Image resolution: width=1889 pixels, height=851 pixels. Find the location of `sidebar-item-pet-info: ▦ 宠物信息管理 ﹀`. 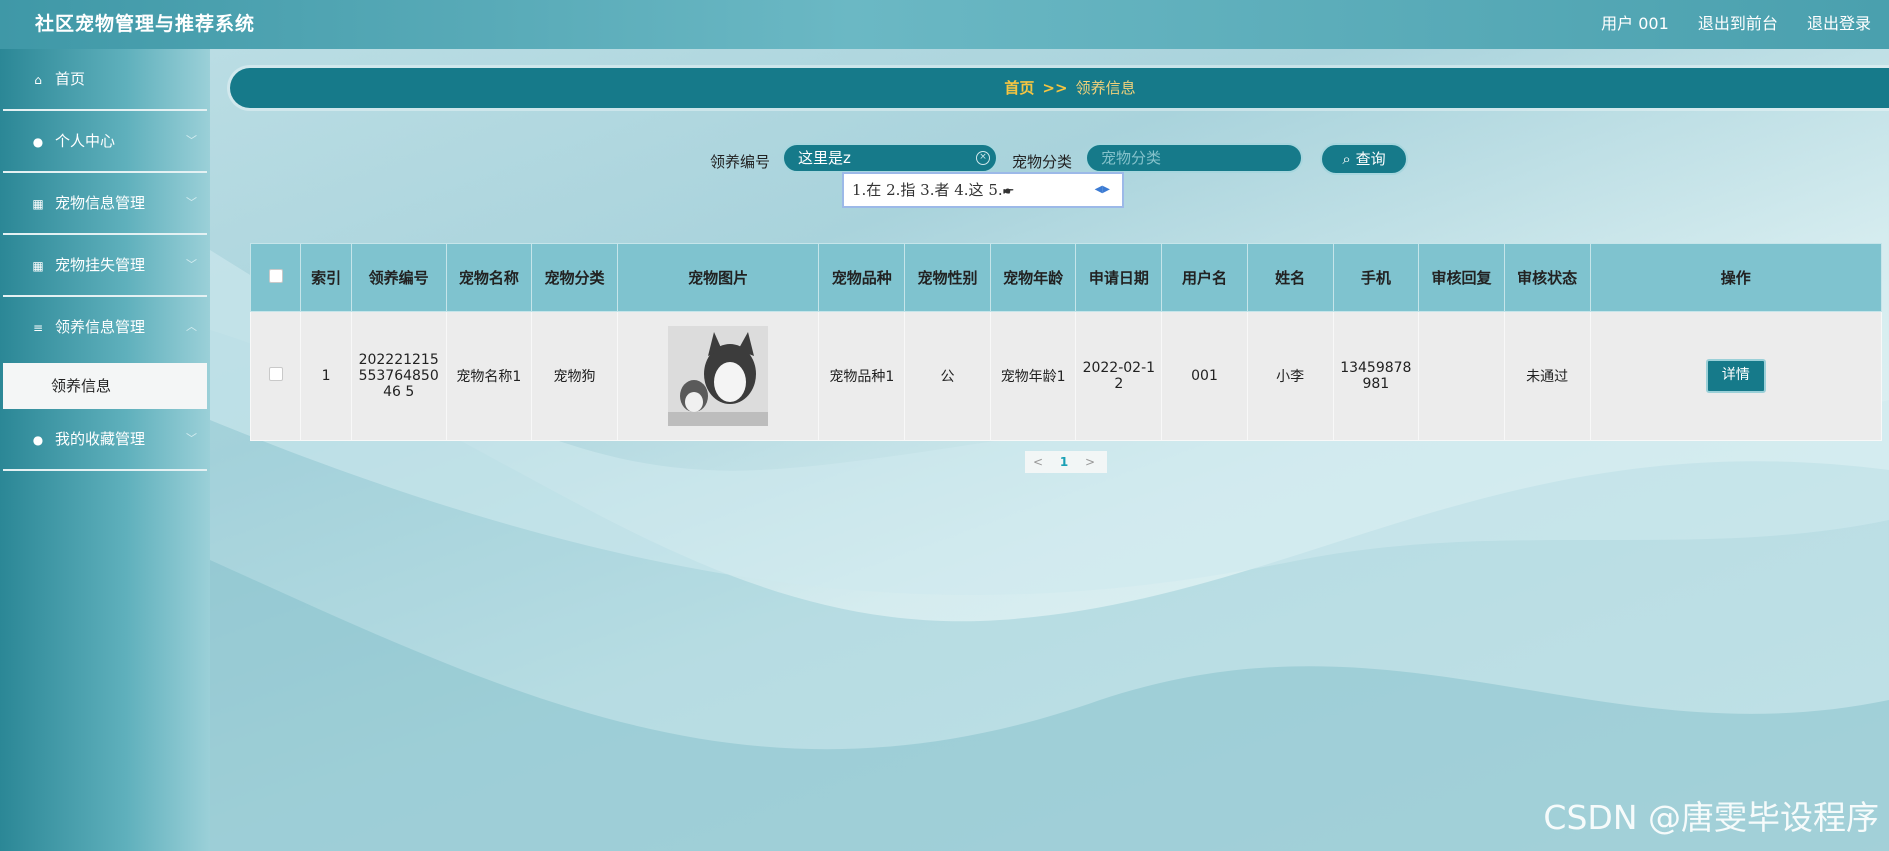

sidebar-item-pet-info: ▦ 宠物信息管理 ﹀ is located at coordinates (105, 204).